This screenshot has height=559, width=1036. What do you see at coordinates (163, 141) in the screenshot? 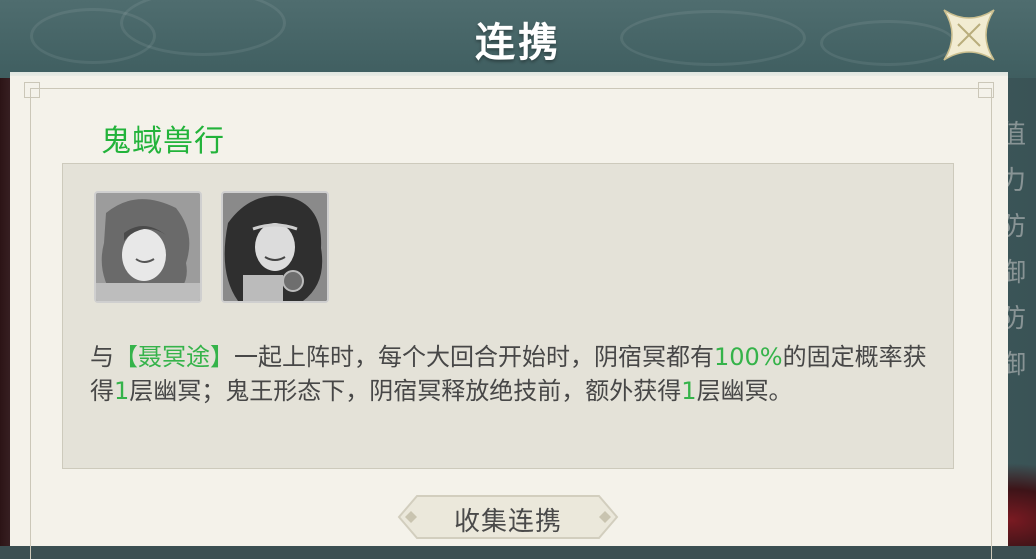
I see `combo-title: 鬼蜮兽行` at bounding box center [163, 141].